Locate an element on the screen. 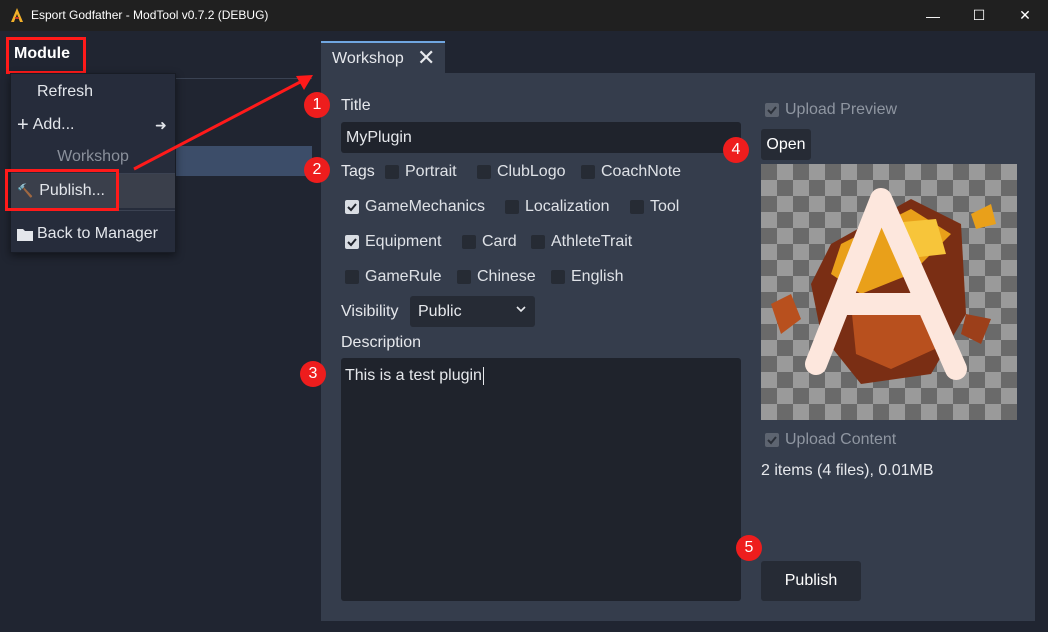 Image resolution: width=1048 pixels, height=632 pixels. open-button: Open is located at coordinates (786, 144).